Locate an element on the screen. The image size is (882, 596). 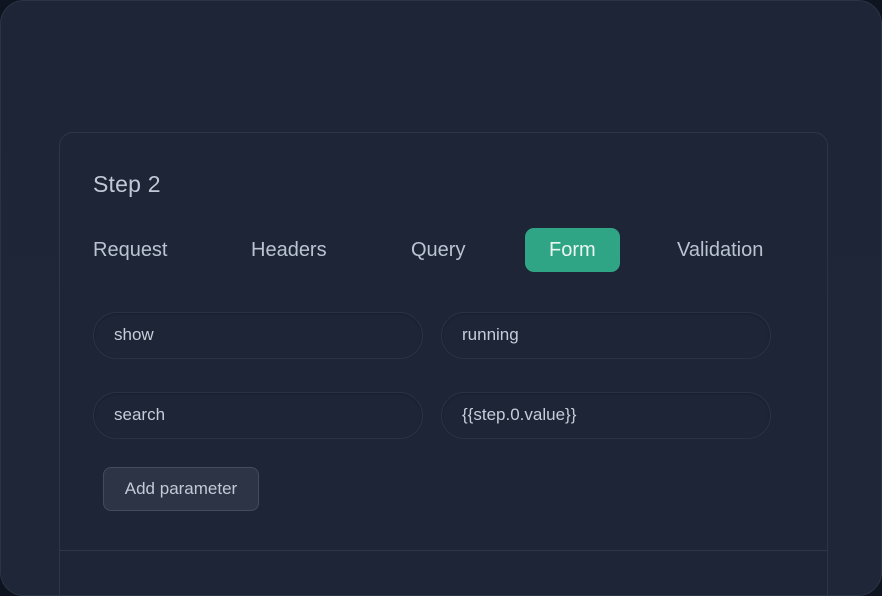
param-value-field: running is located at coordinates (606, 335).